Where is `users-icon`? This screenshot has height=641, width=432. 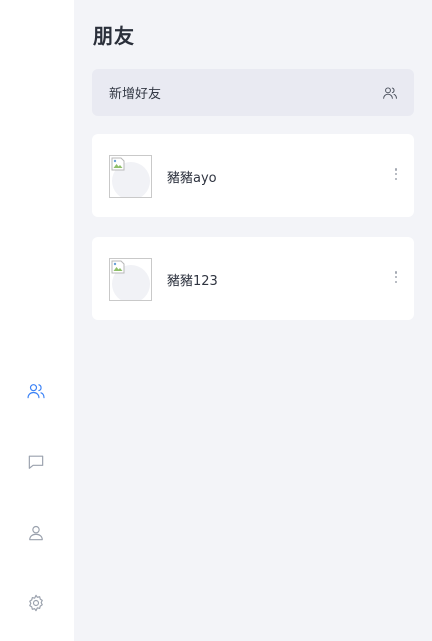
users-icon is located at coordinates (36, 391).